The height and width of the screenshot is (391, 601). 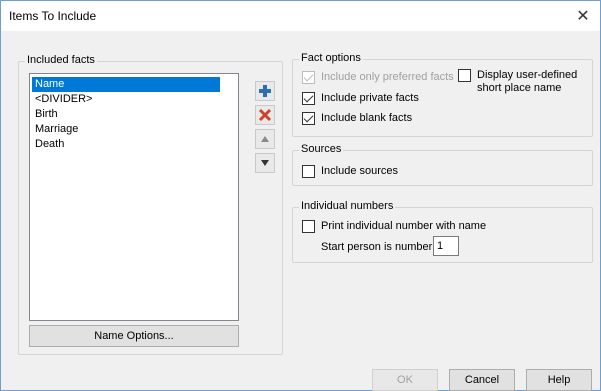 I want to click on print-number-row: Print individual number with name, so click(x=394, y=226).